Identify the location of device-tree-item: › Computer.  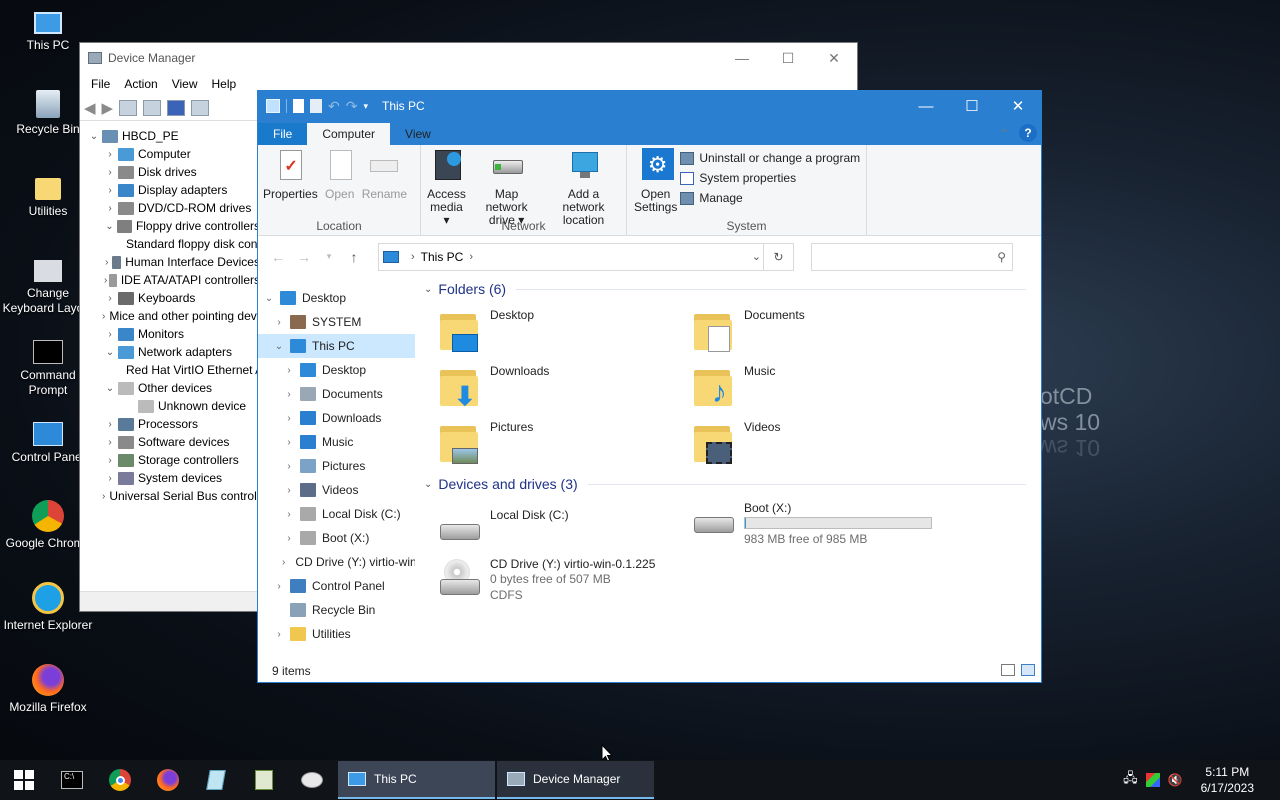
(170, 154).